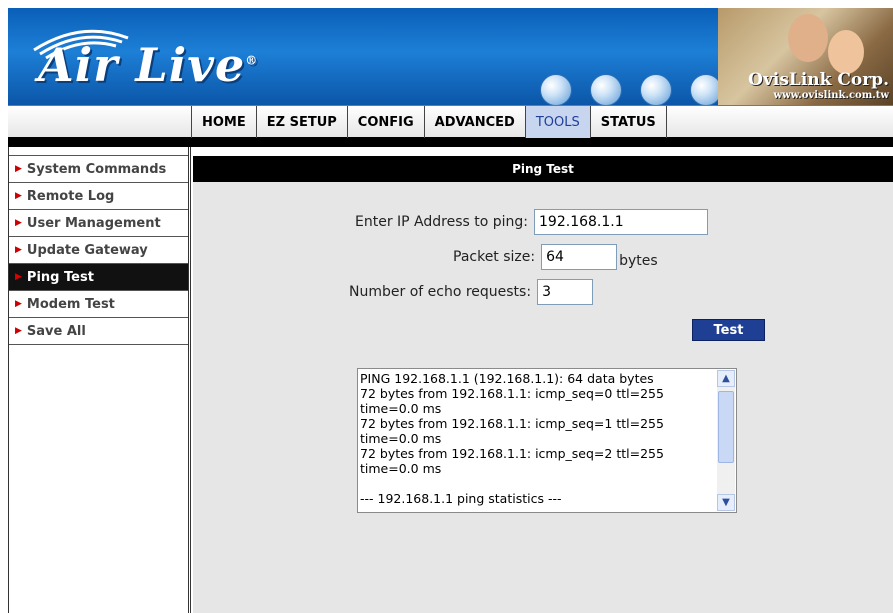 This screenshot has height=613, width=893. What do you see at coordinates (831, 95) in the screenshot?
I see `company-url: www.ovislink.com.tw` at bounding box center [831, 95].